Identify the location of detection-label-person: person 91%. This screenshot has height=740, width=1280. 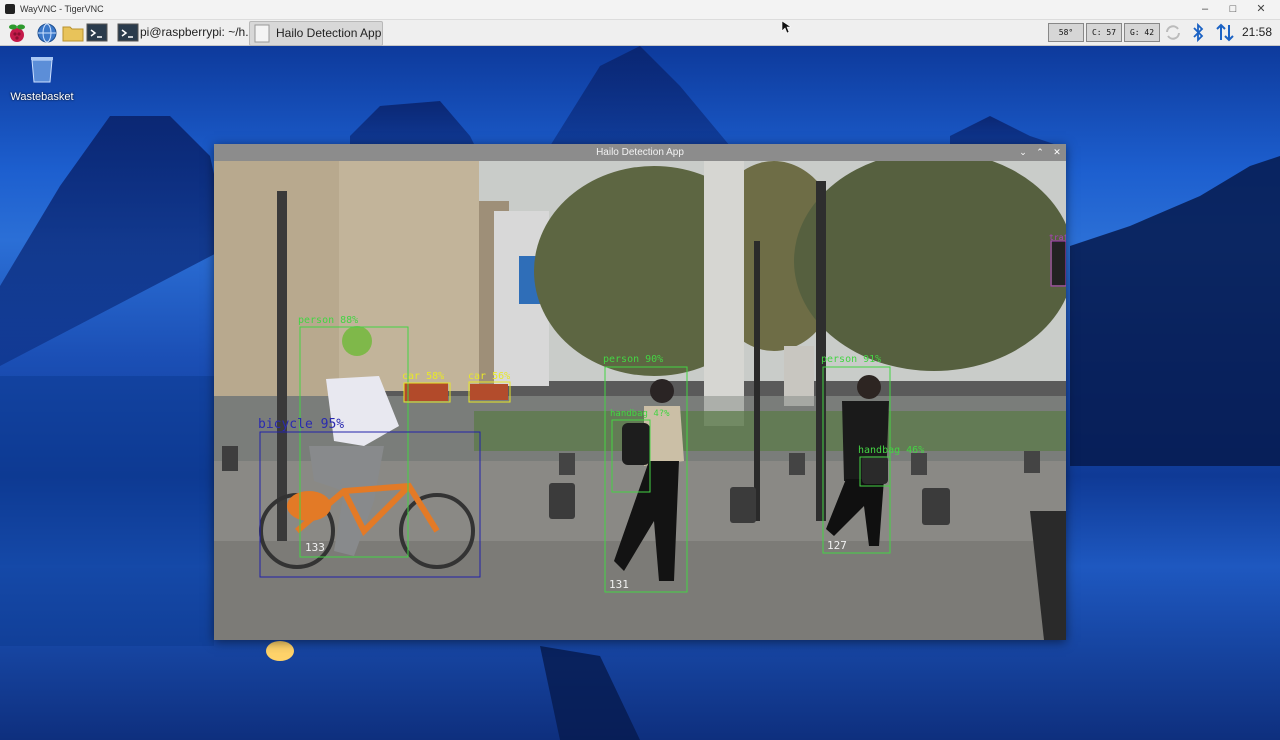
(851, 359).